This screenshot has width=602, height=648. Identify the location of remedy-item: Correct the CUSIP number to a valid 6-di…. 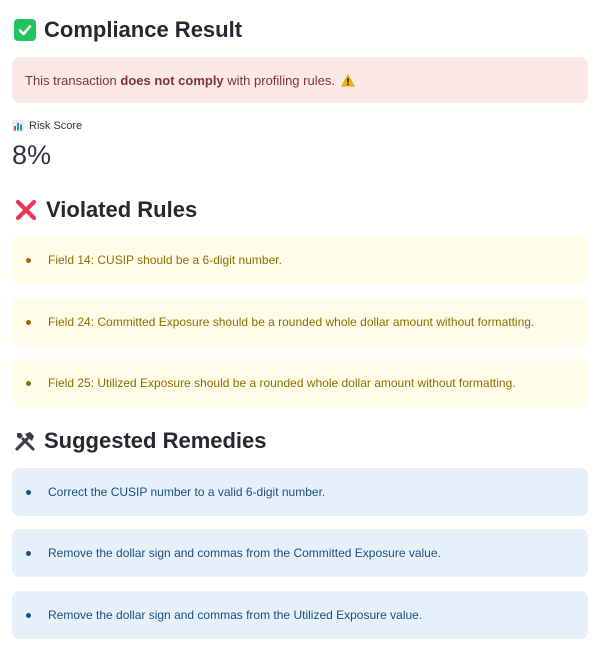
(300, 492).